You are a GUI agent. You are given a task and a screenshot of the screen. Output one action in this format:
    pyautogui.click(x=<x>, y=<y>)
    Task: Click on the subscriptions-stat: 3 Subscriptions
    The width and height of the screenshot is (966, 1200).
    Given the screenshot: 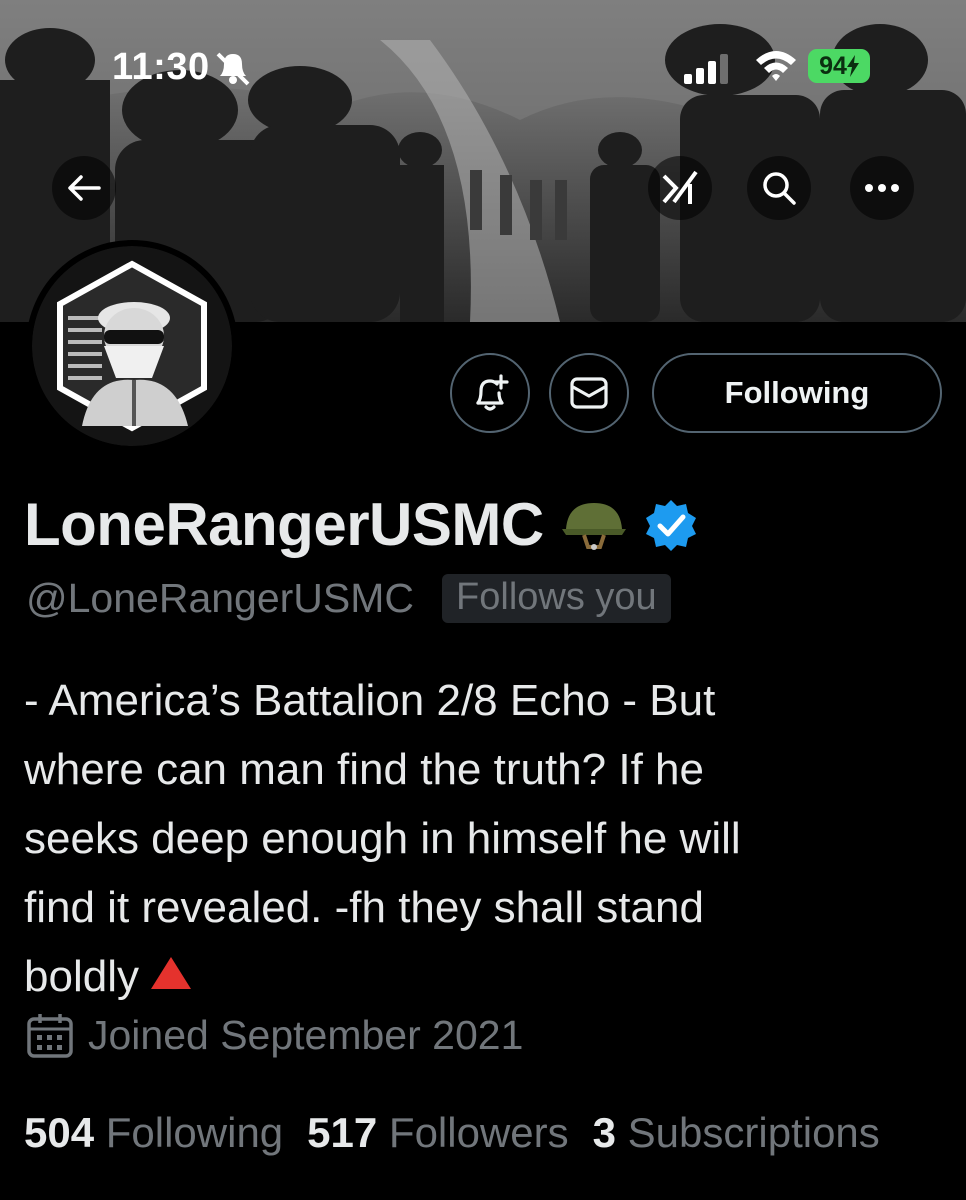 What is the action you would take?
    pyautogui.click(x=736, y=1132)
    